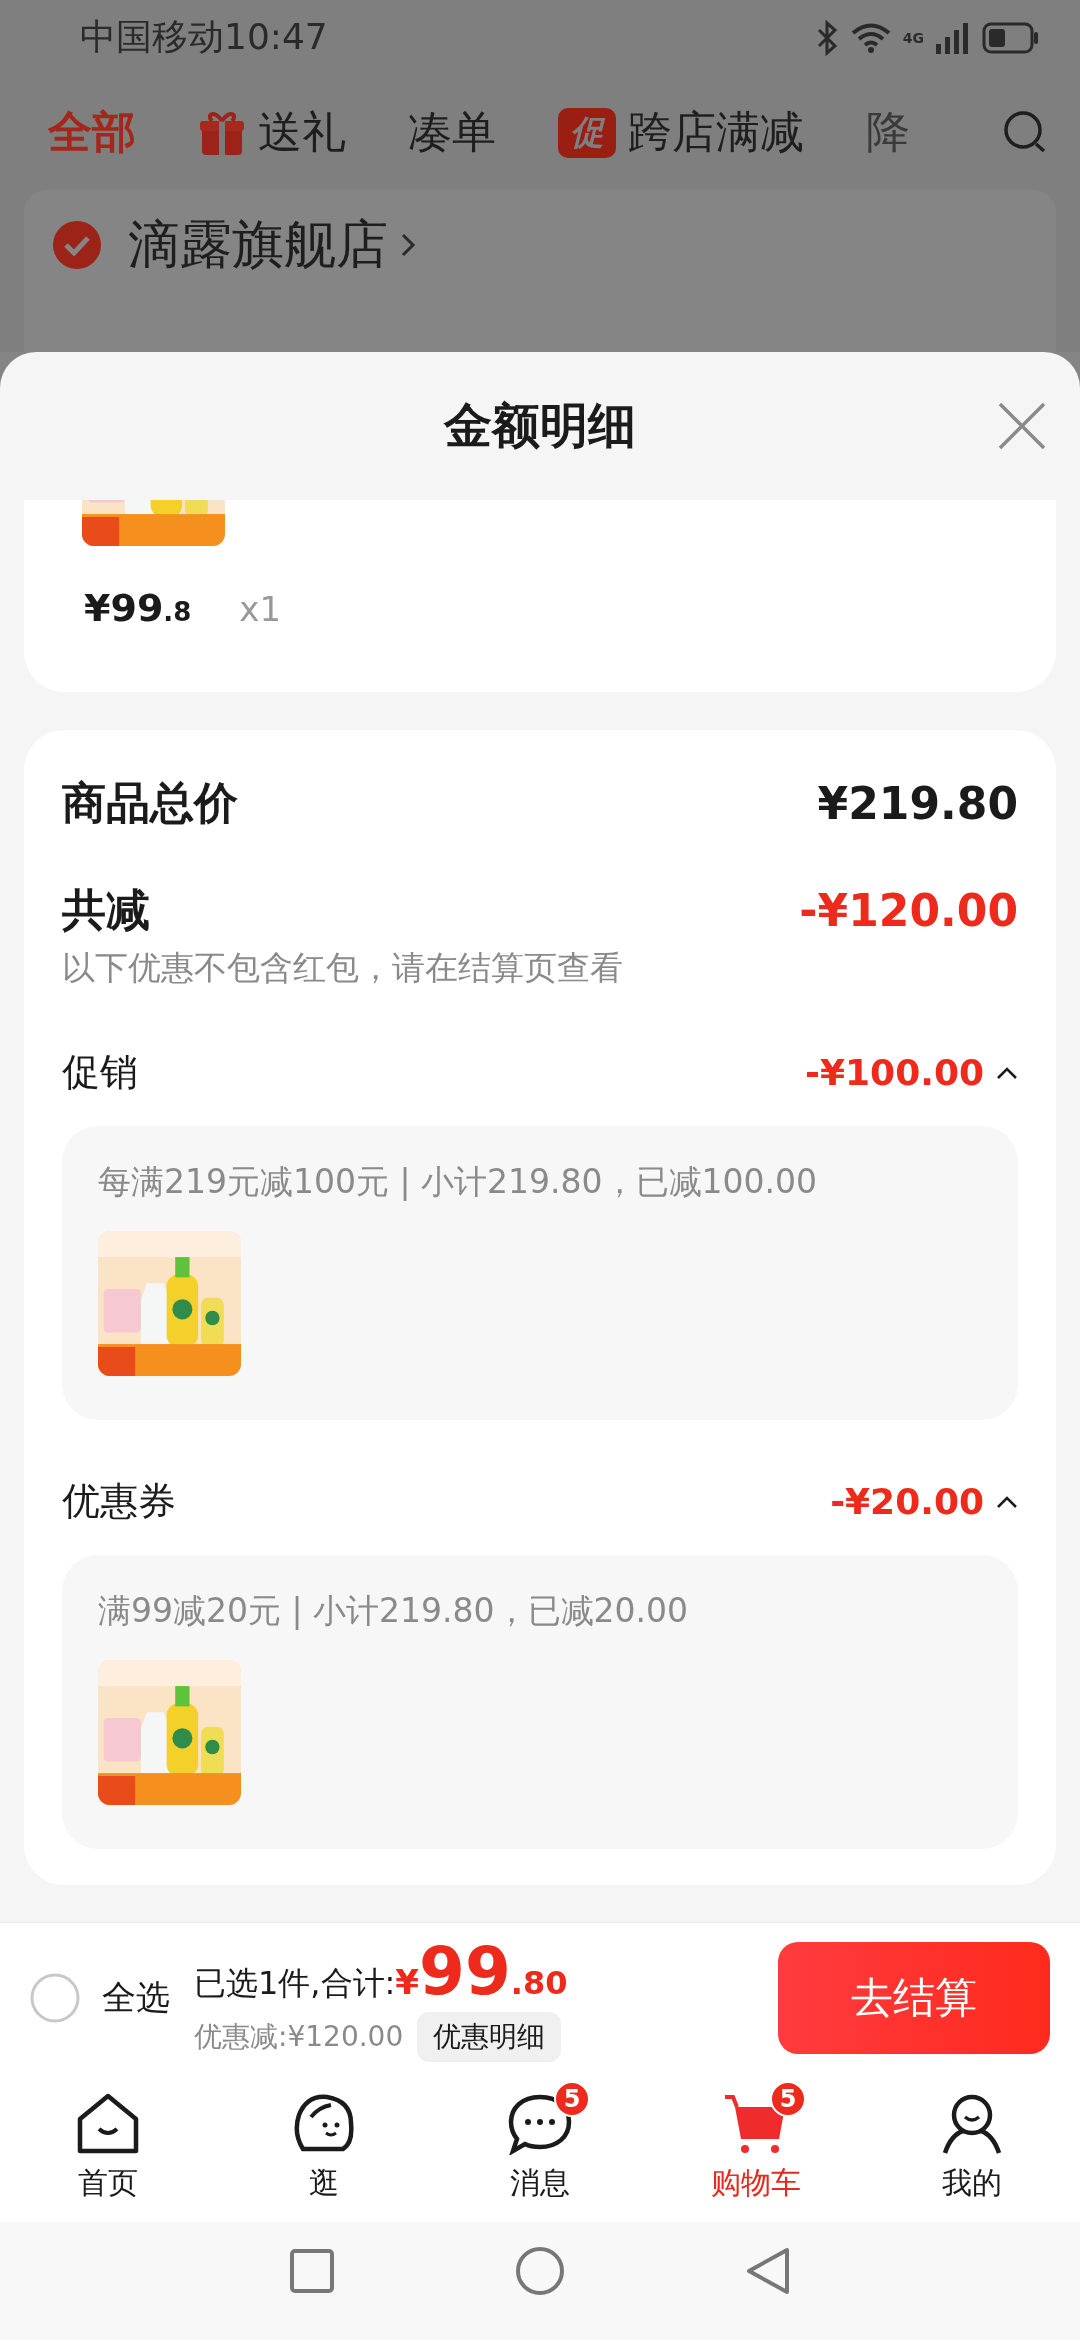 The height and width of the screenshot is (2340, 1080). Describe the element at coordinates (106, 910) in the screenshot. I see `discount-label: 共减` at that location.